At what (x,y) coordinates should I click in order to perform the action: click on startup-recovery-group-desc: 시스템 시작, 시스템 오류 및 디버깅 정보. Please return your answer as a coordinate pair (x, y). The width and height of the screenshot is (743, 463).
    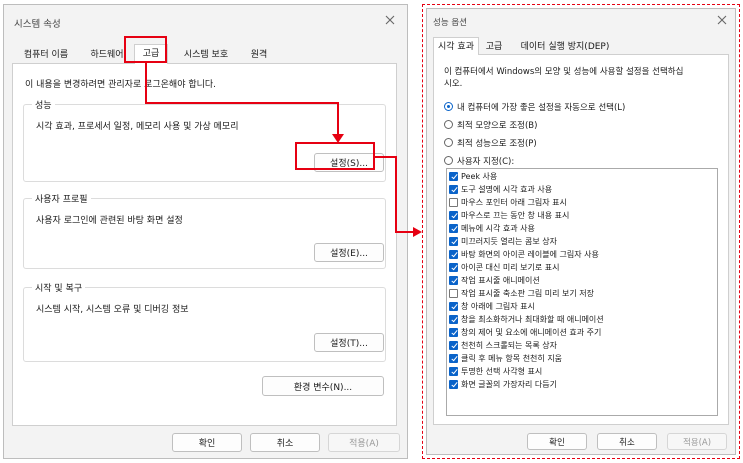
    Looking at the image, I should click on (112, 310).